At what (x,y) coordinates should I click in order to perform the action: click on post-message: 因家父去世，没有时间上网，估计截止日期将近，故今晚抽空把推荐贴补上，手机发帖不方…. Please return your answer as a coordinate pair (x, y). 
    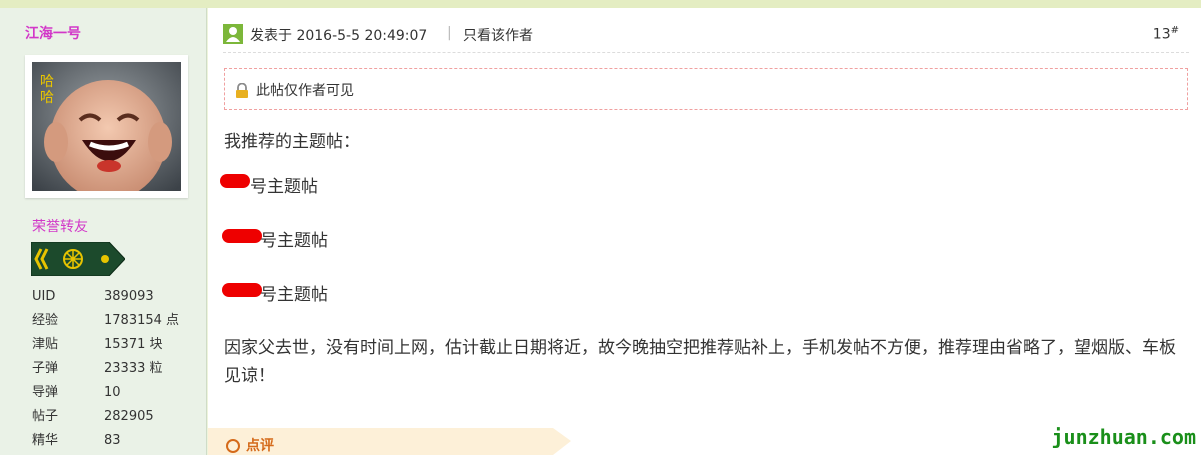
    Looking at the image, I should click on (700, 362).